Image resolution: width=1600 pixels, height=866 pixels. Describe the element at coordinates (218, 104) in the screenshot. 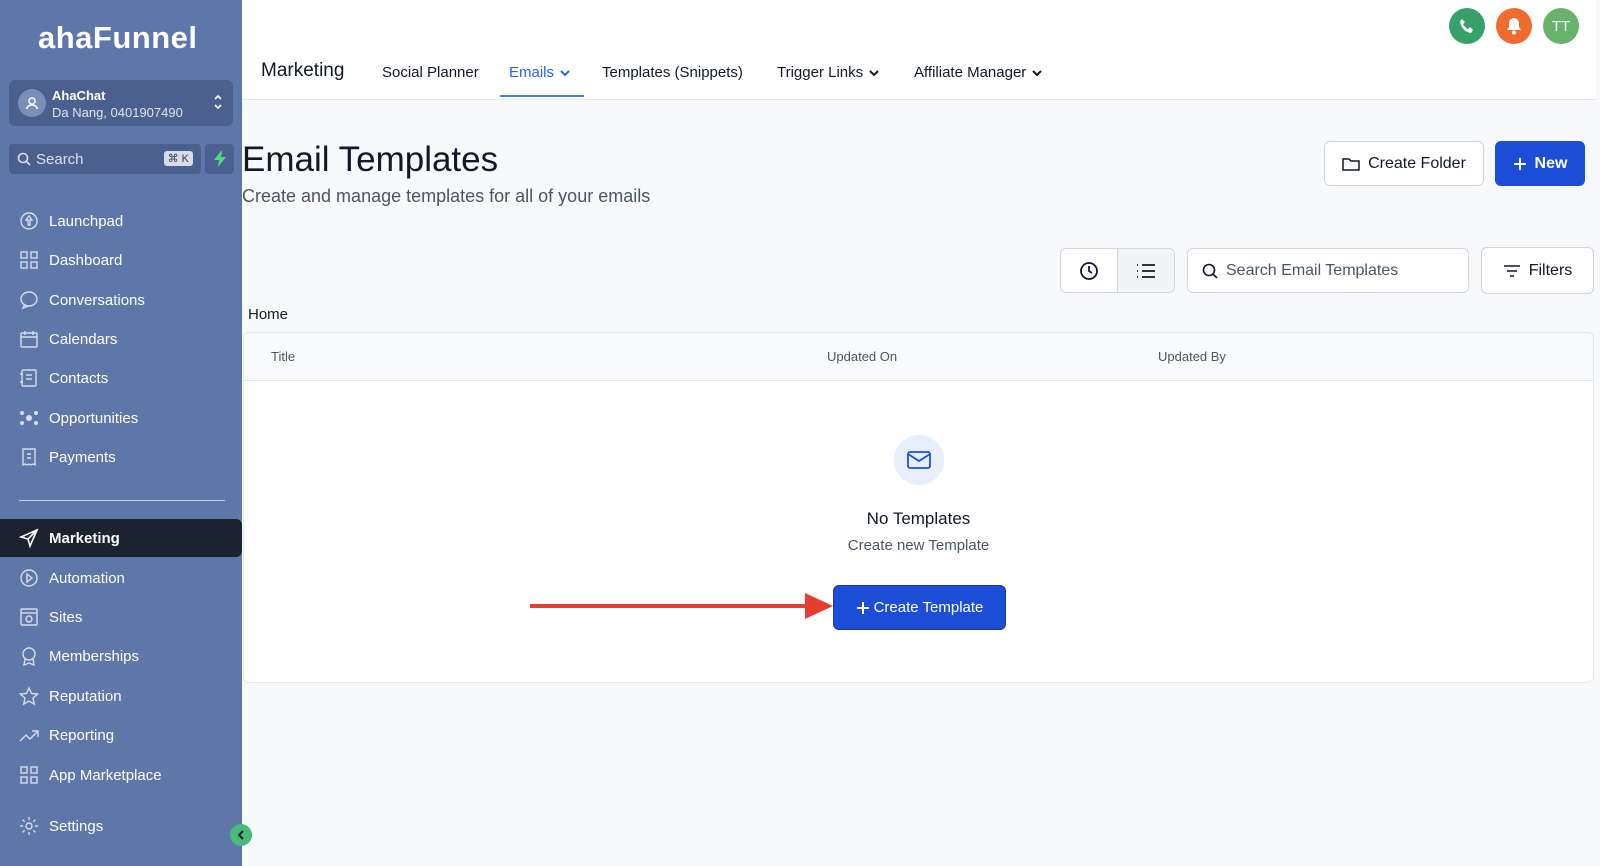

I see `chevron-updown-icon` at that location.